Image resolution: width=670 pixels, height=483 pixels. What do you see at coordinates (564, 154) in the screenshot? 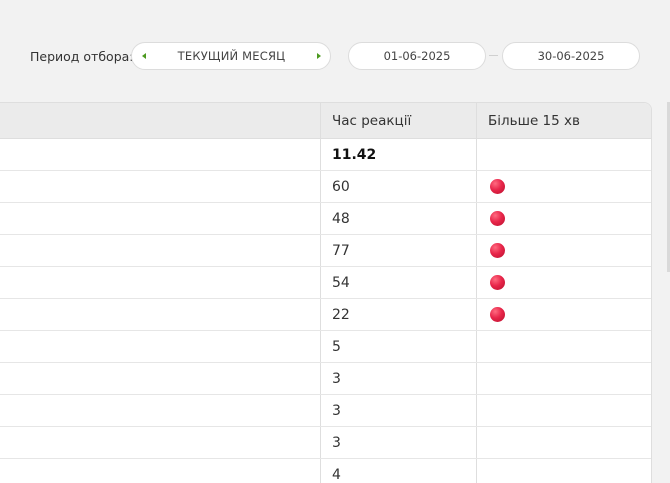
I see `summary-flag-cell` at bounding box center [564, 154].